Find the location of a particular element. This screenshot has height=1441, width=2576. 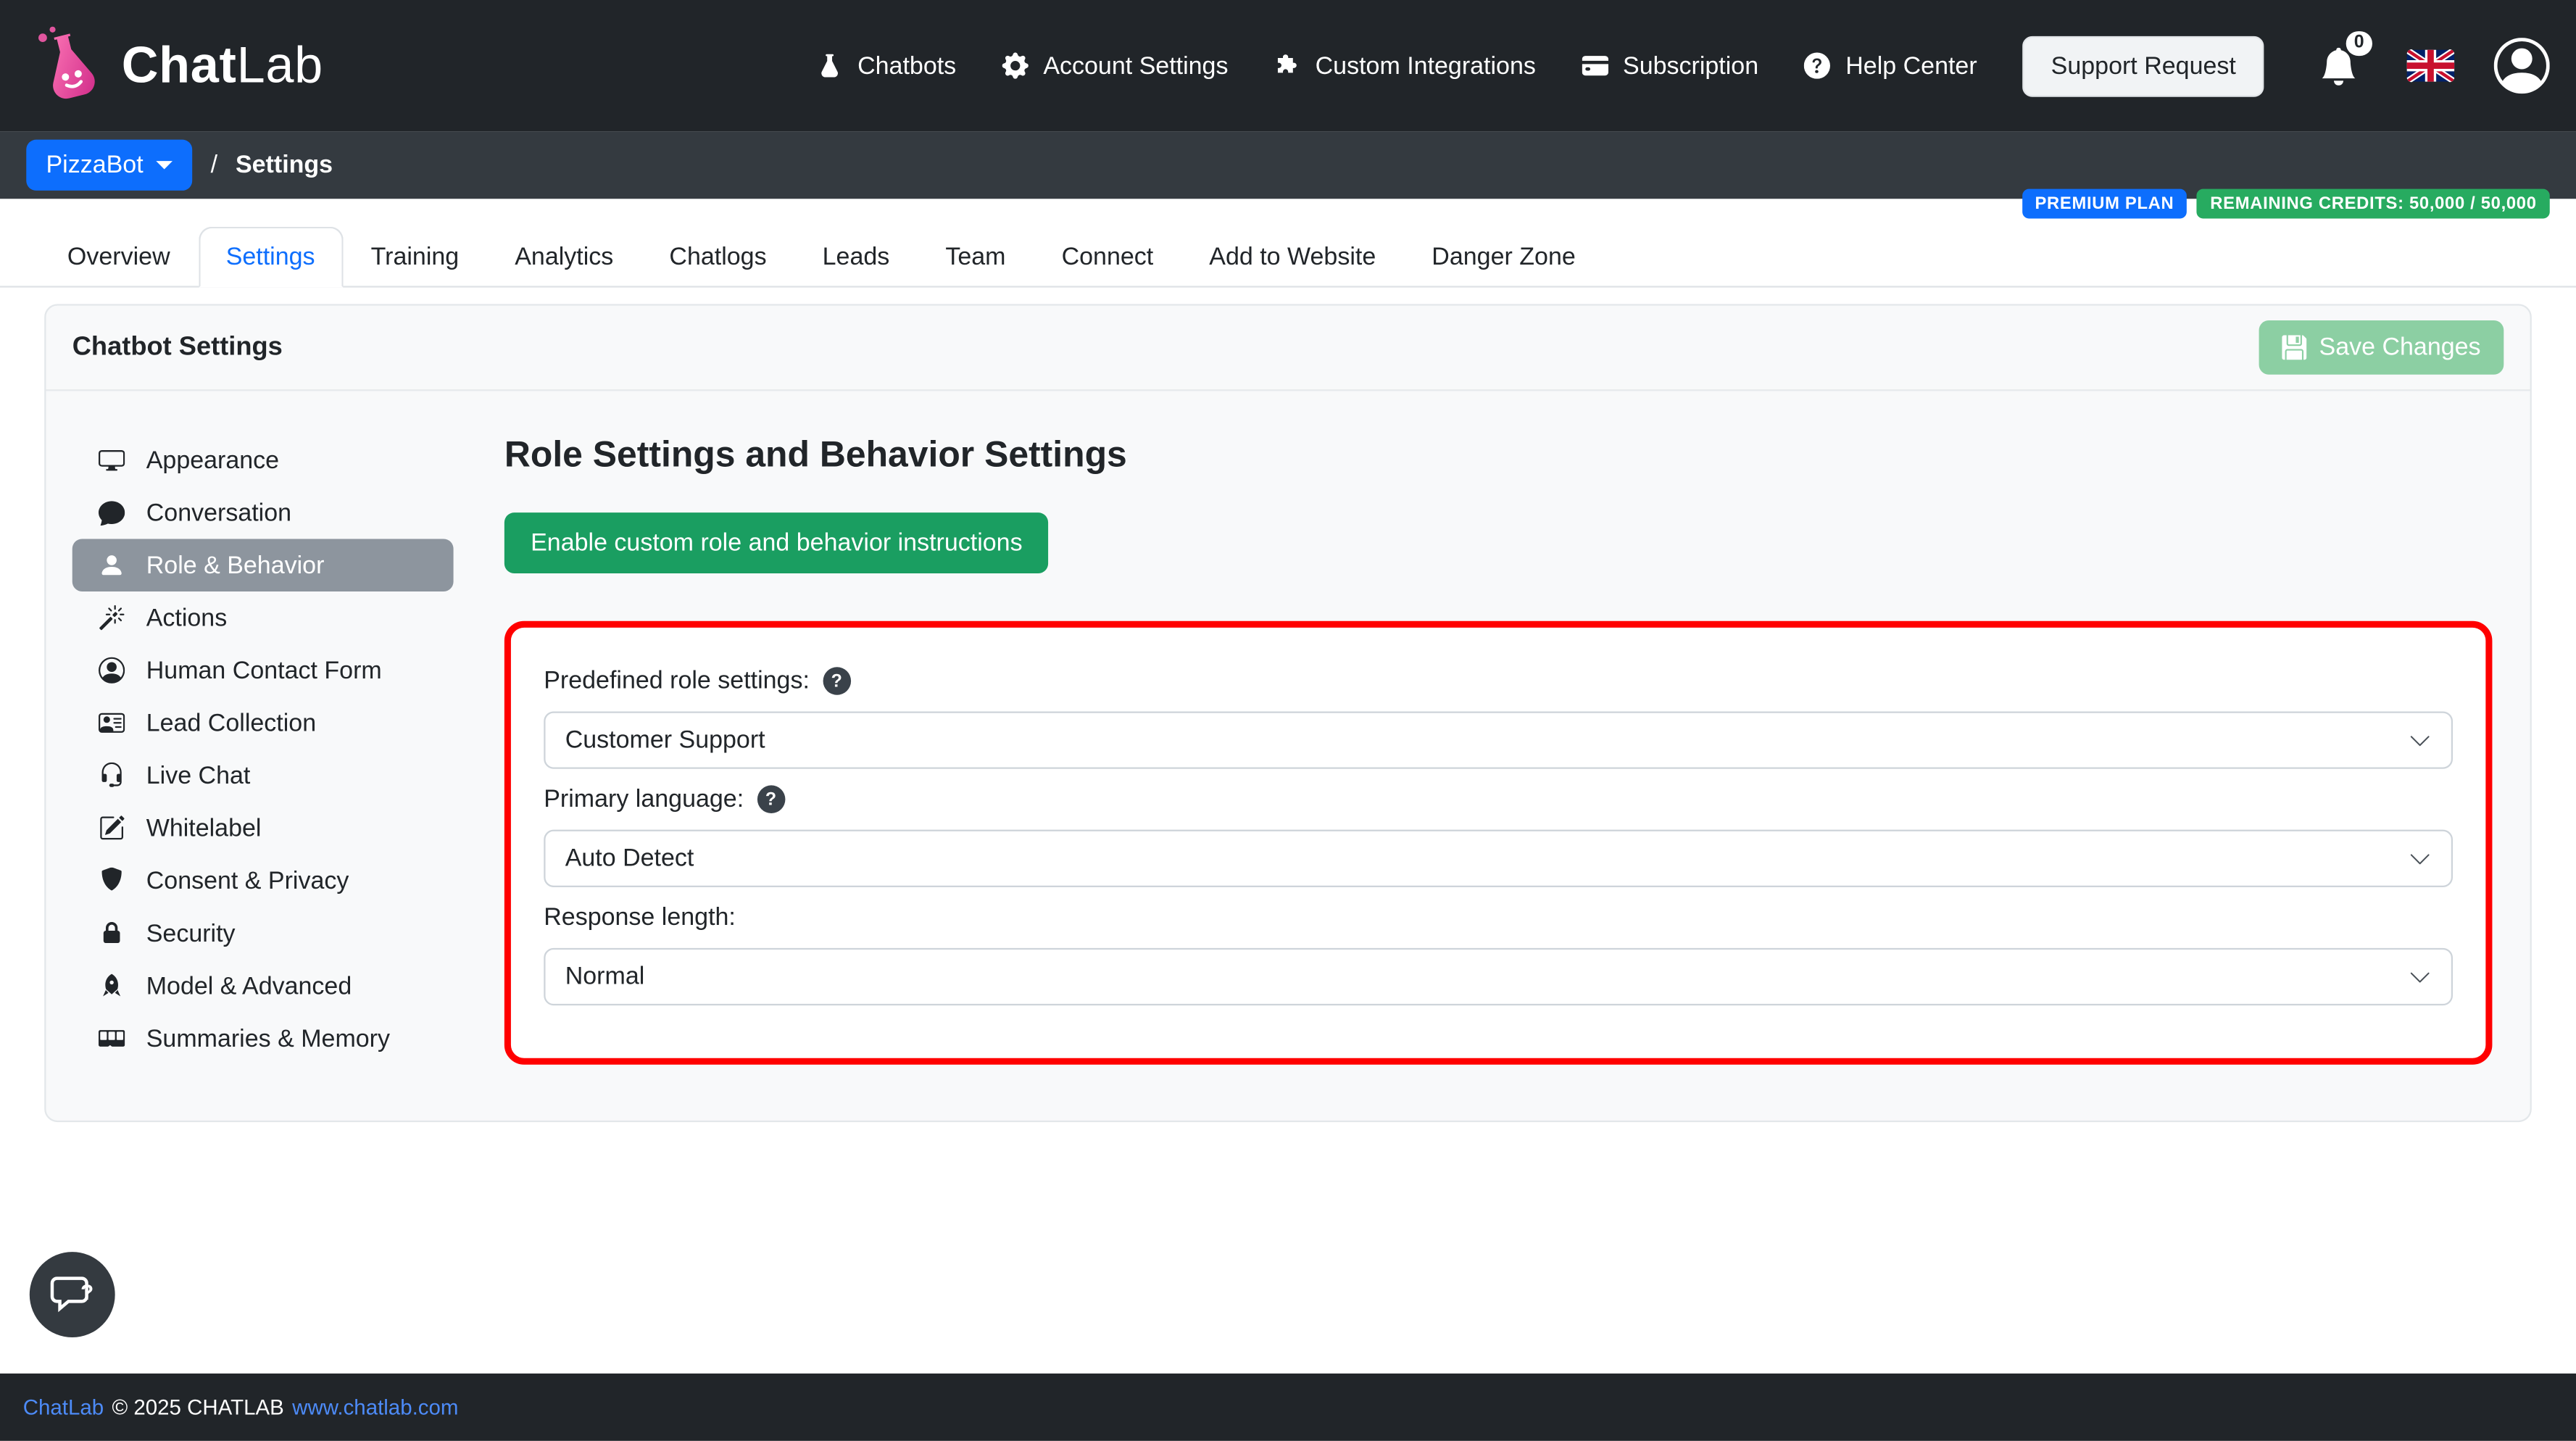

chat-widget-button is located at coordinates (72, 1295).